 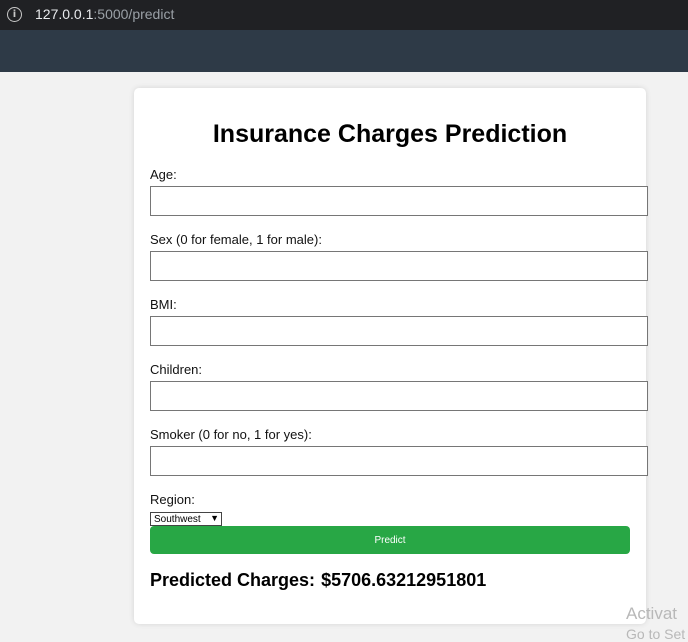 I want to click on region-select: Southwest ▼, so click(x=186, y=519).